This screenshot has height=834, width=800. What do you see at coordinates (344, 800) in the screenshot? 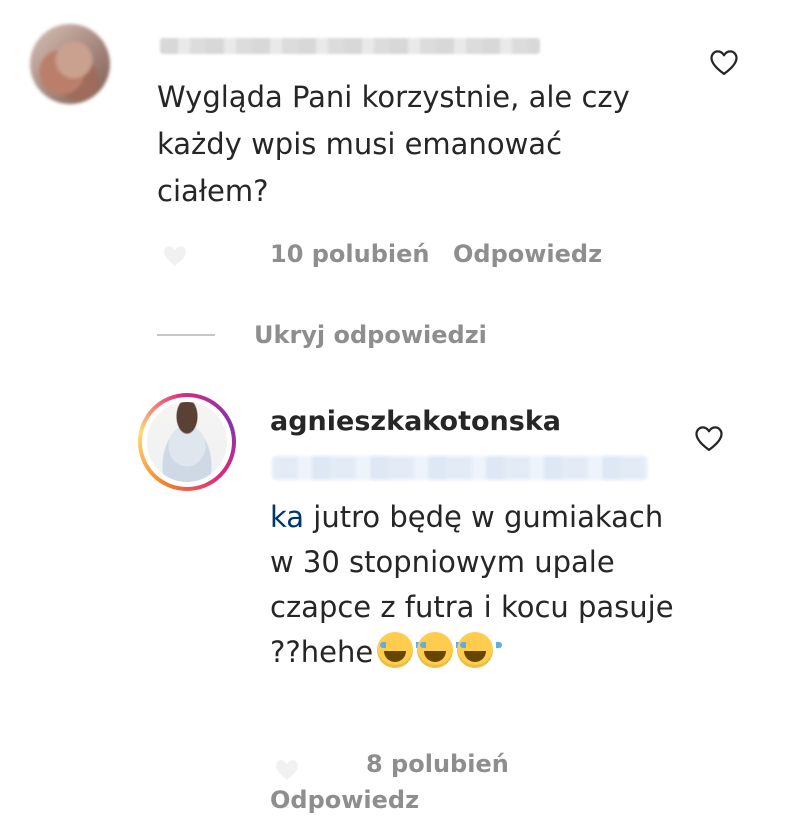
I see `reply-reply-button: Odpowiedz` at bounding box center [344, 800].